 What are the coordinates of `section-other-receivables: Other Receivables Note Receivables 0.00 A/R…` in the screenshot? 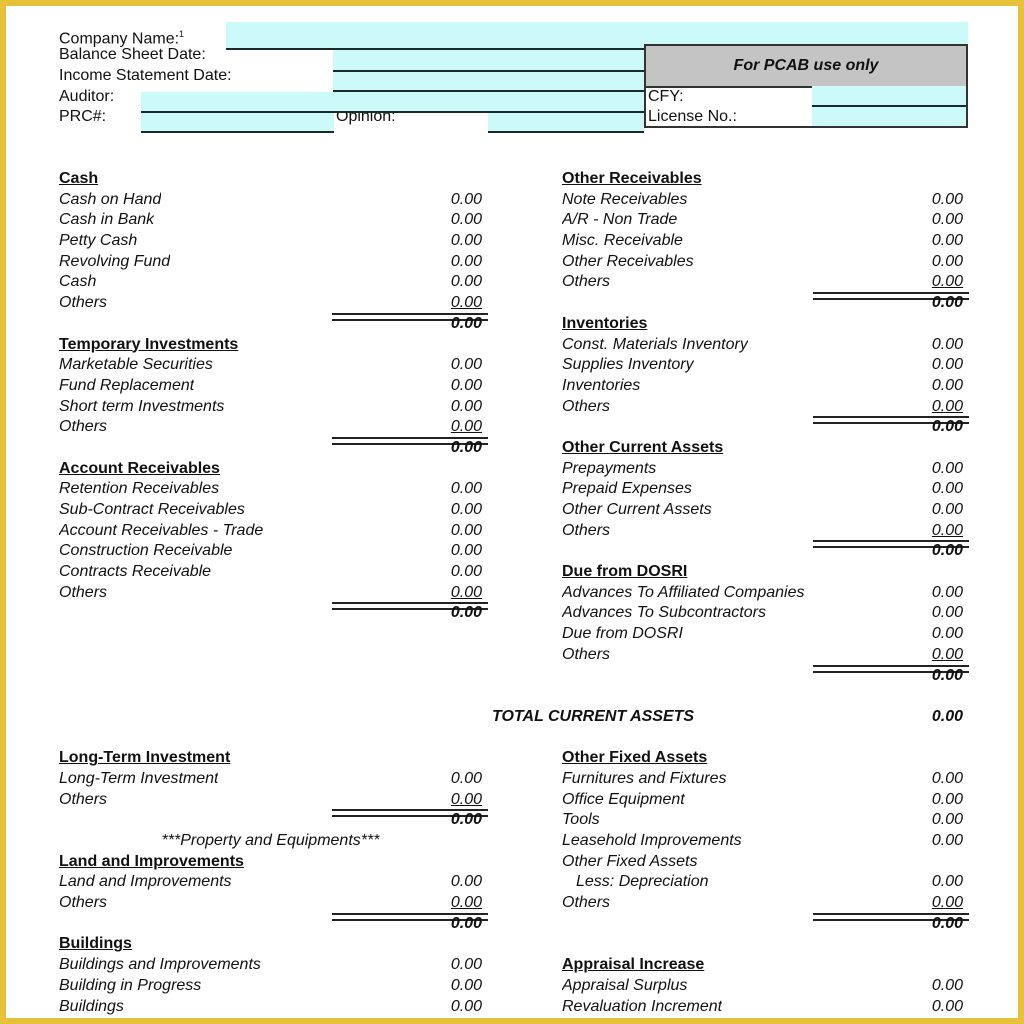 It's located at (765, 241).